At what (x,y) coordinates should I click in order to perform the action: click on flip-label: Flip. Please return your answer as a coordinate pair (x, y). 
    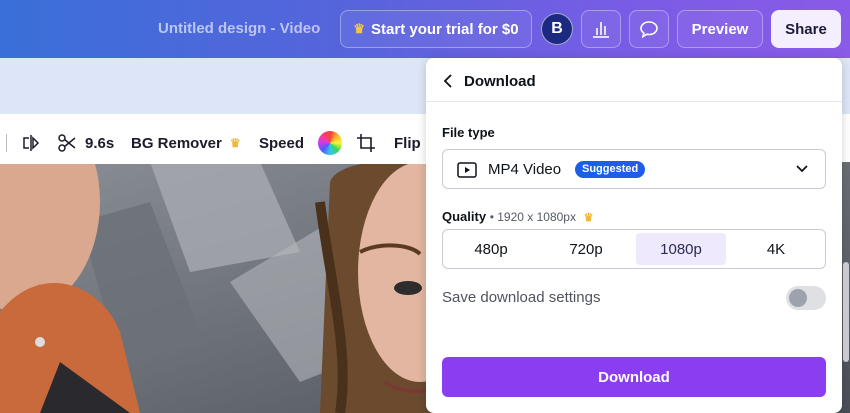
    Looking at the image, I should click on (407, 143).